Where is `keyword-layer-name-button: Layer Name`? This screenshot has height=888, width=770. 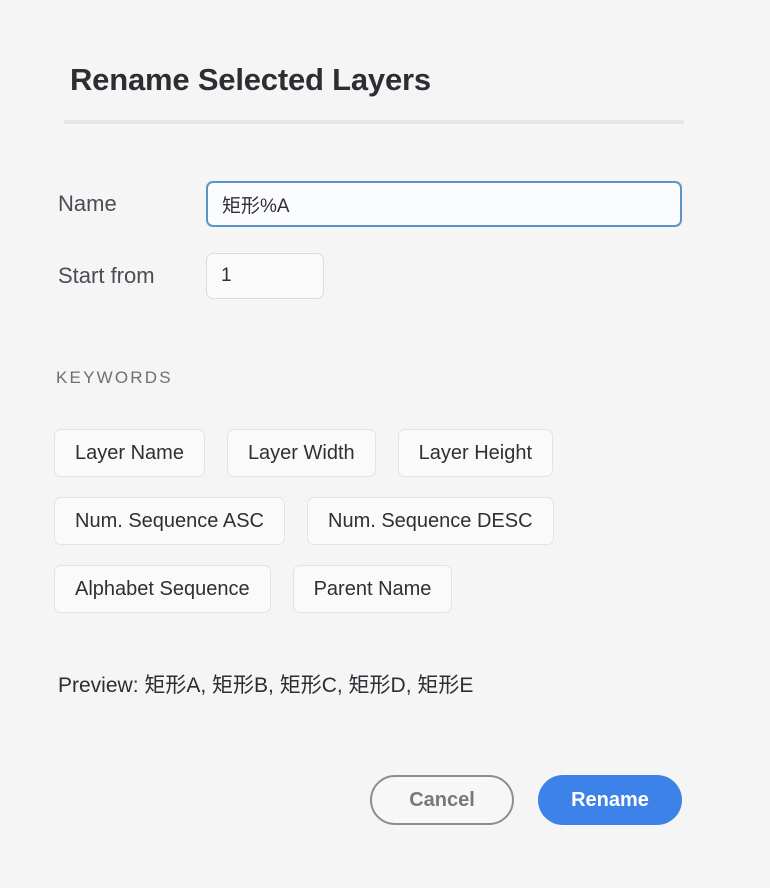 keyword-layer-name-button: Layer Name is located at coordinates (129, 453).